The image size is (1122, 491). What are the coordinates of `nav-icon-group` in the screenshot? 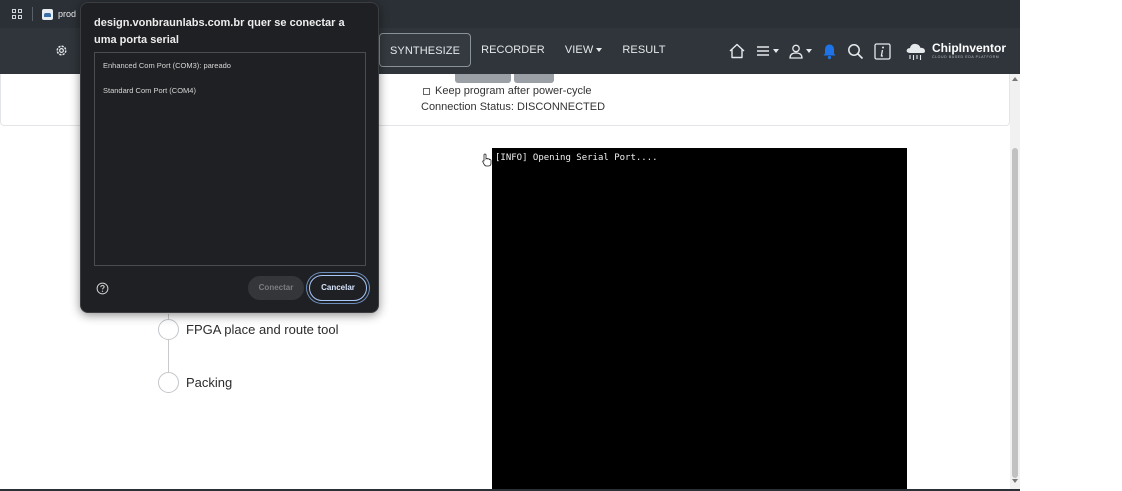 It's located at (814, 51).